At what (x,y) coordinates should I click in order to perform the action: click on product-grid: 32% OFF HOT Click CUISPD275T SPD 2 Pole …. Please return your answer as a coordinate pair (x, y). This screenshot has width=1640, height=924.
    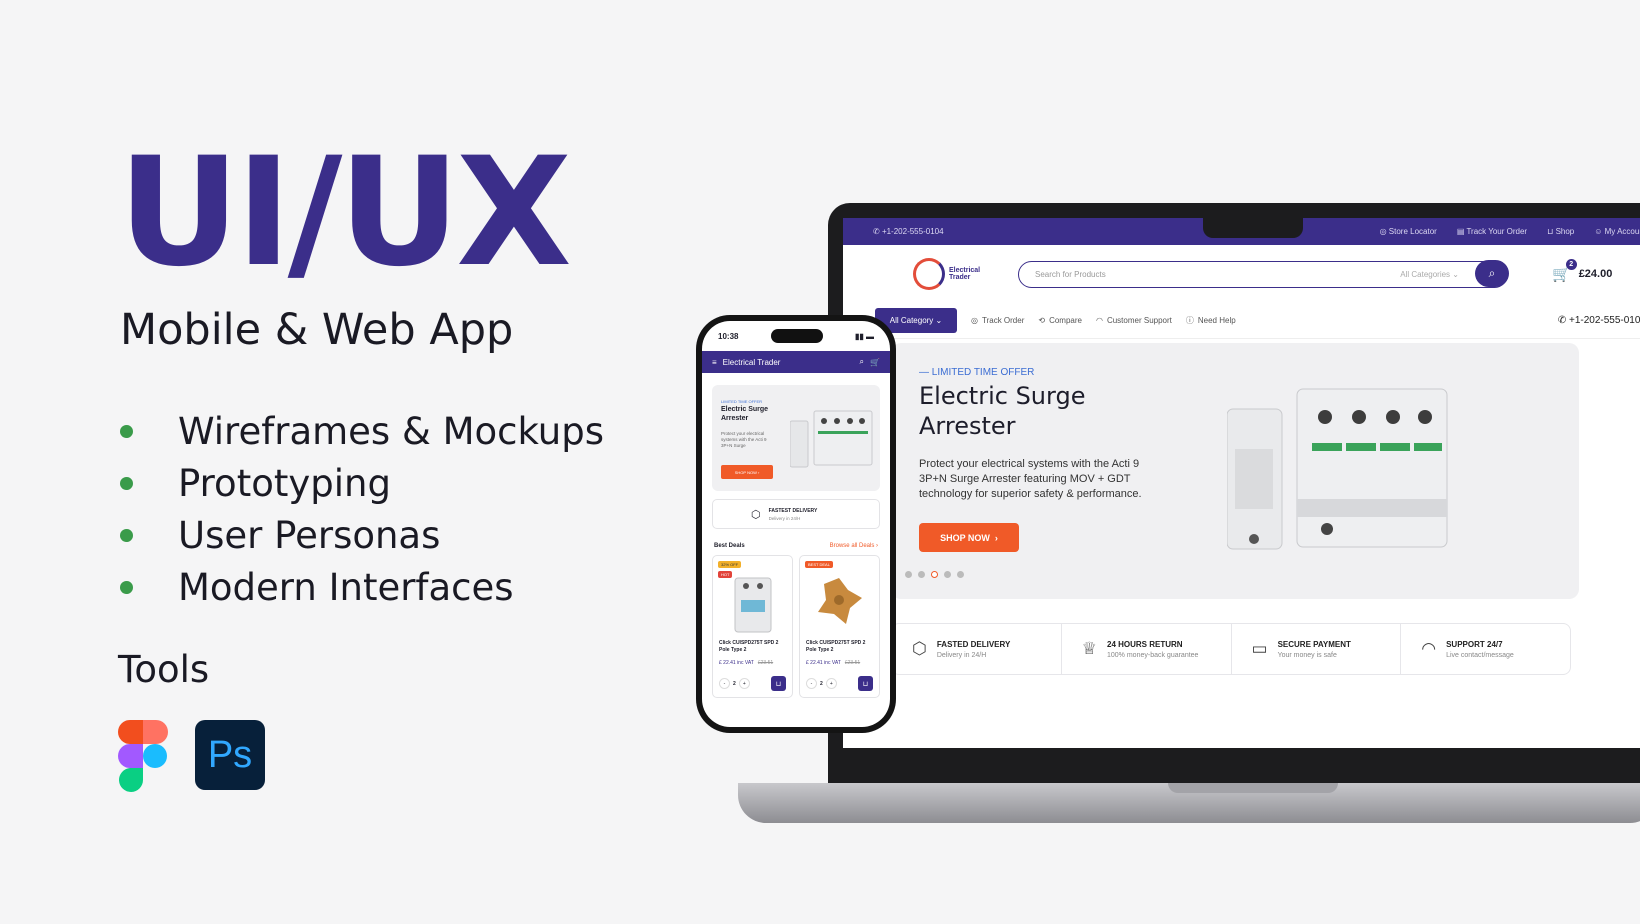
    Looking at the image, I should click on (796, 626).